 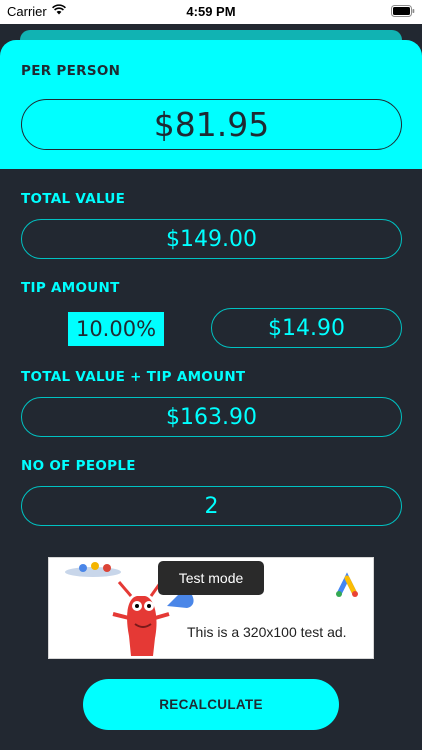 What do you see at coordinates (211, 239) in the screenshot?
I see `total-value-field: $149.00` at bounding box center [211, 239].